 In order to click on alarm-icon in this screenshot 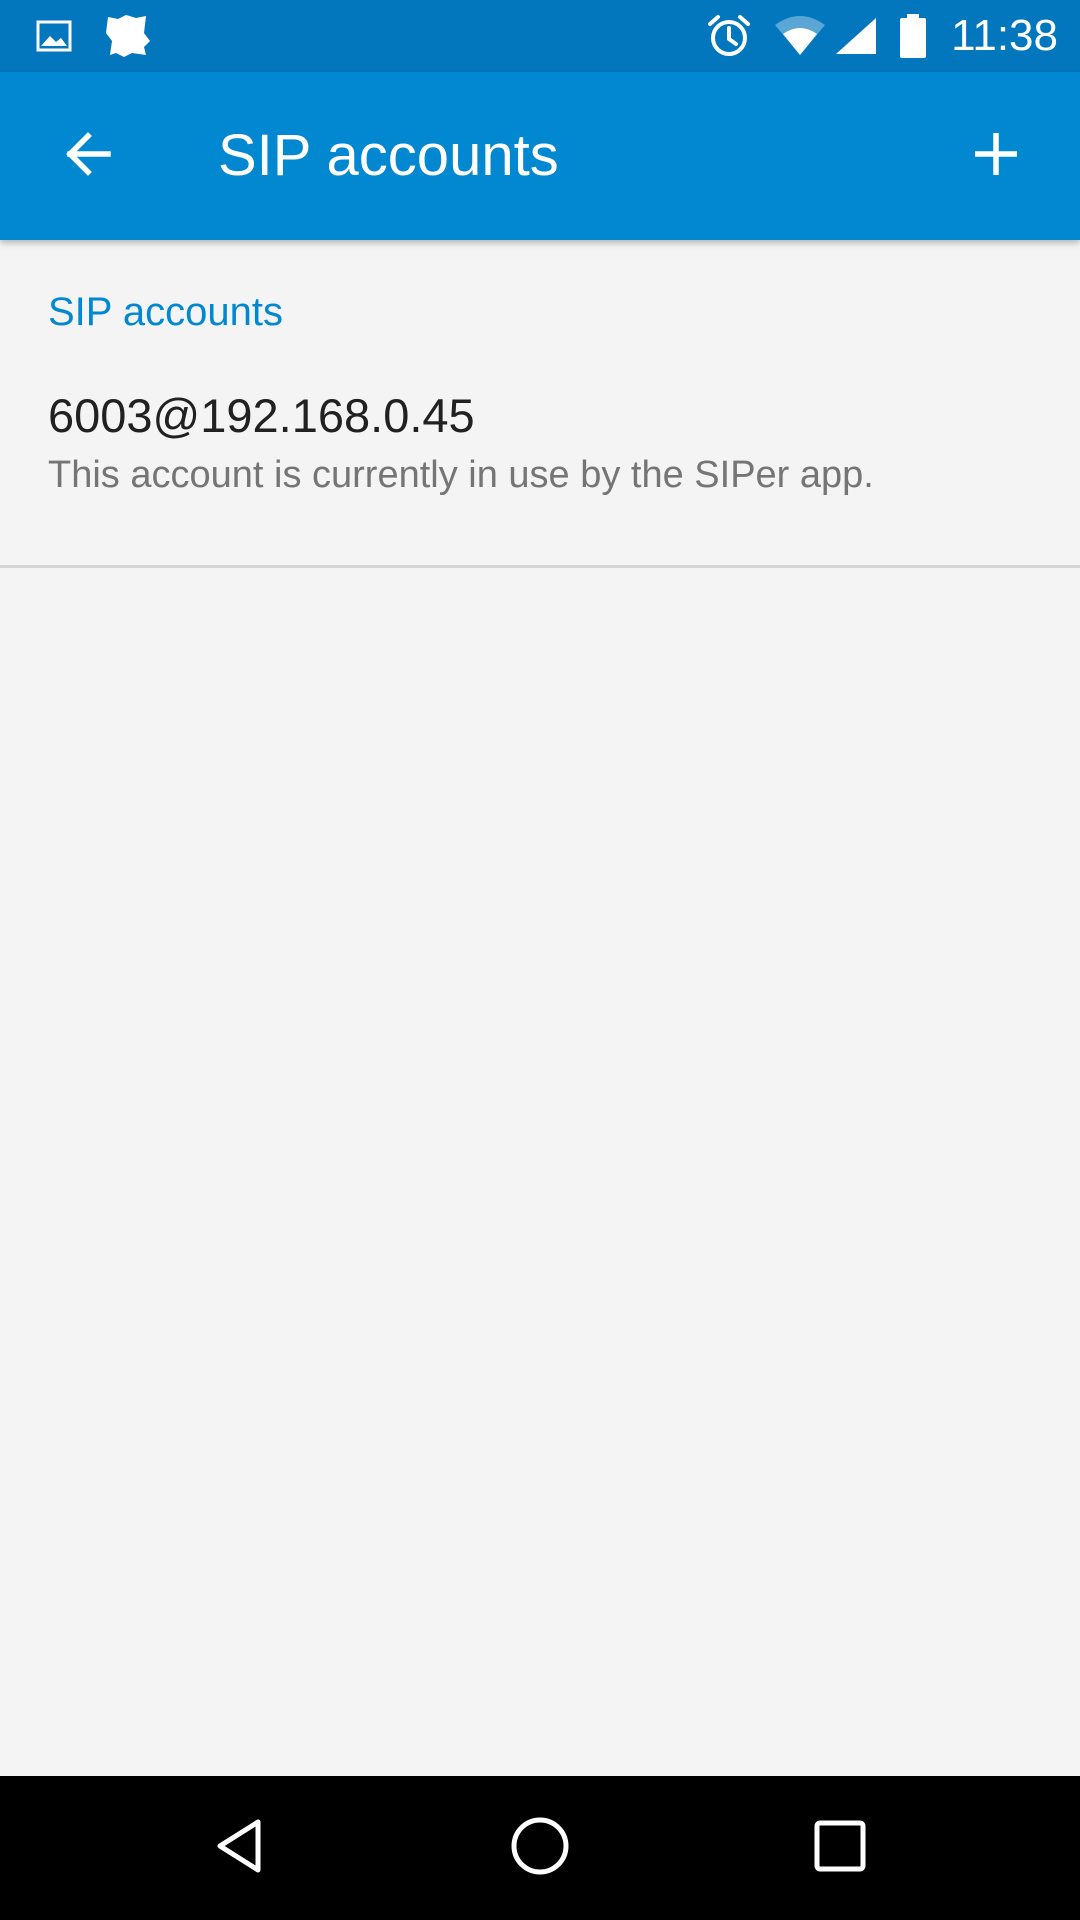, I will do `click(729, 36)`.